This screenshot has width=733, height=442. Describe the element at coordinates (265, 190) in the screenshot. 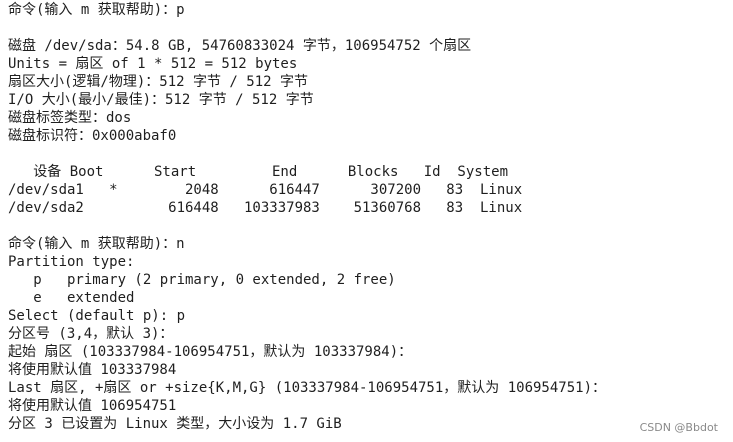

I see `terminal-line: /dev/sda1 * 2048 616447 307200 83 Linux` at that location.